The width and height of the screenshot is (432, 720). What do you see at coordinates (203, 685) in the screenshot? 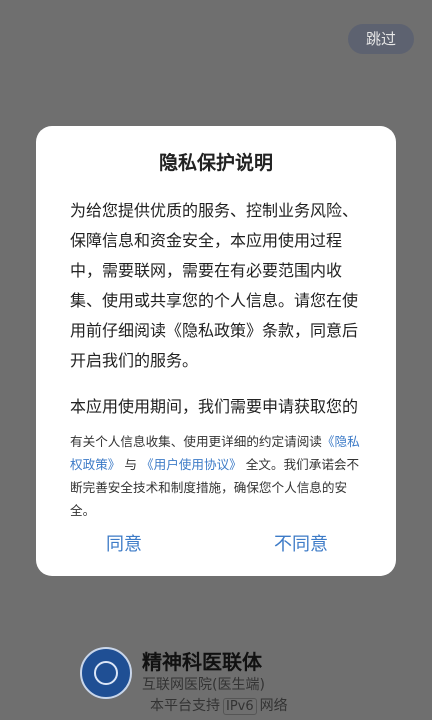
I see `app-subtitle: 互联网医院(医生端)` at bounding box center [203, 685].